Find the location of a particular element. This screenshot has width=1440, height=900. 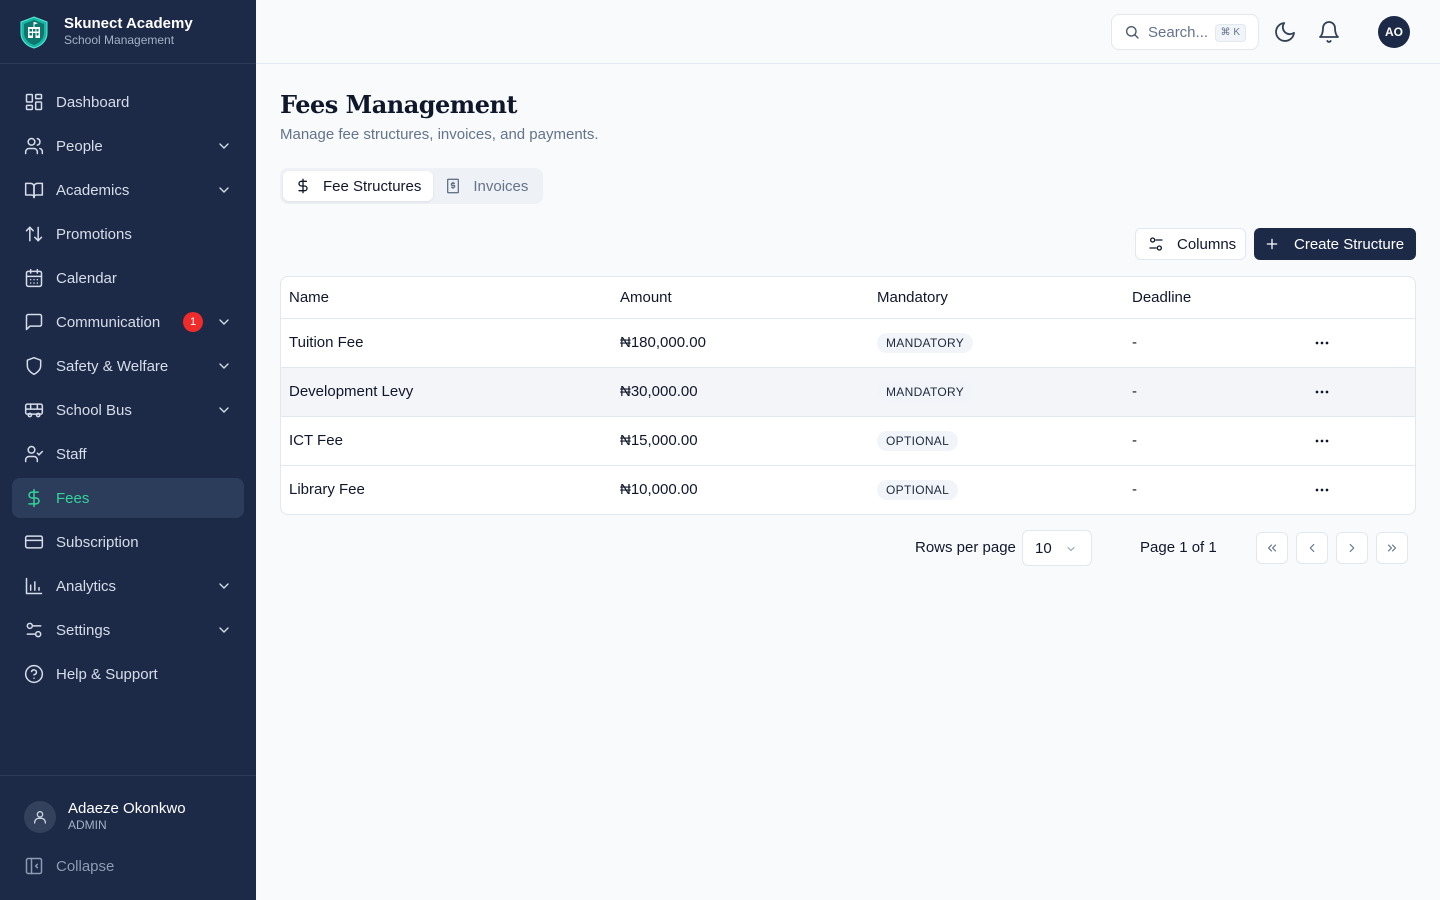

column-header-name: Name is located at coordinates (446, 298).